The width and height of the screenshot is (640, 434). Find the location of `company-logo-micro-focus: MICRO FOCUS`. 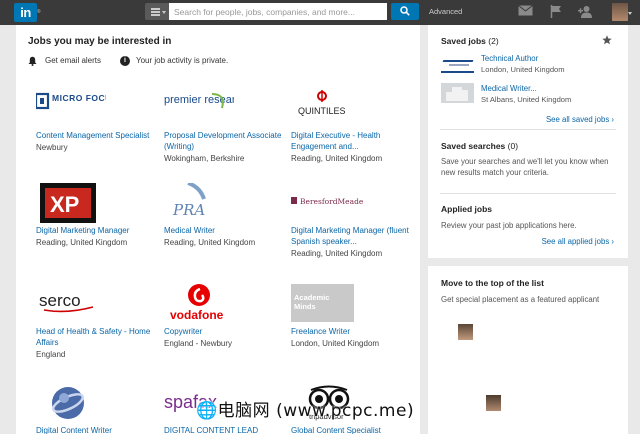

company-logo-micro-focus: MICRO FOCUS is located at coordinates (98, 108).